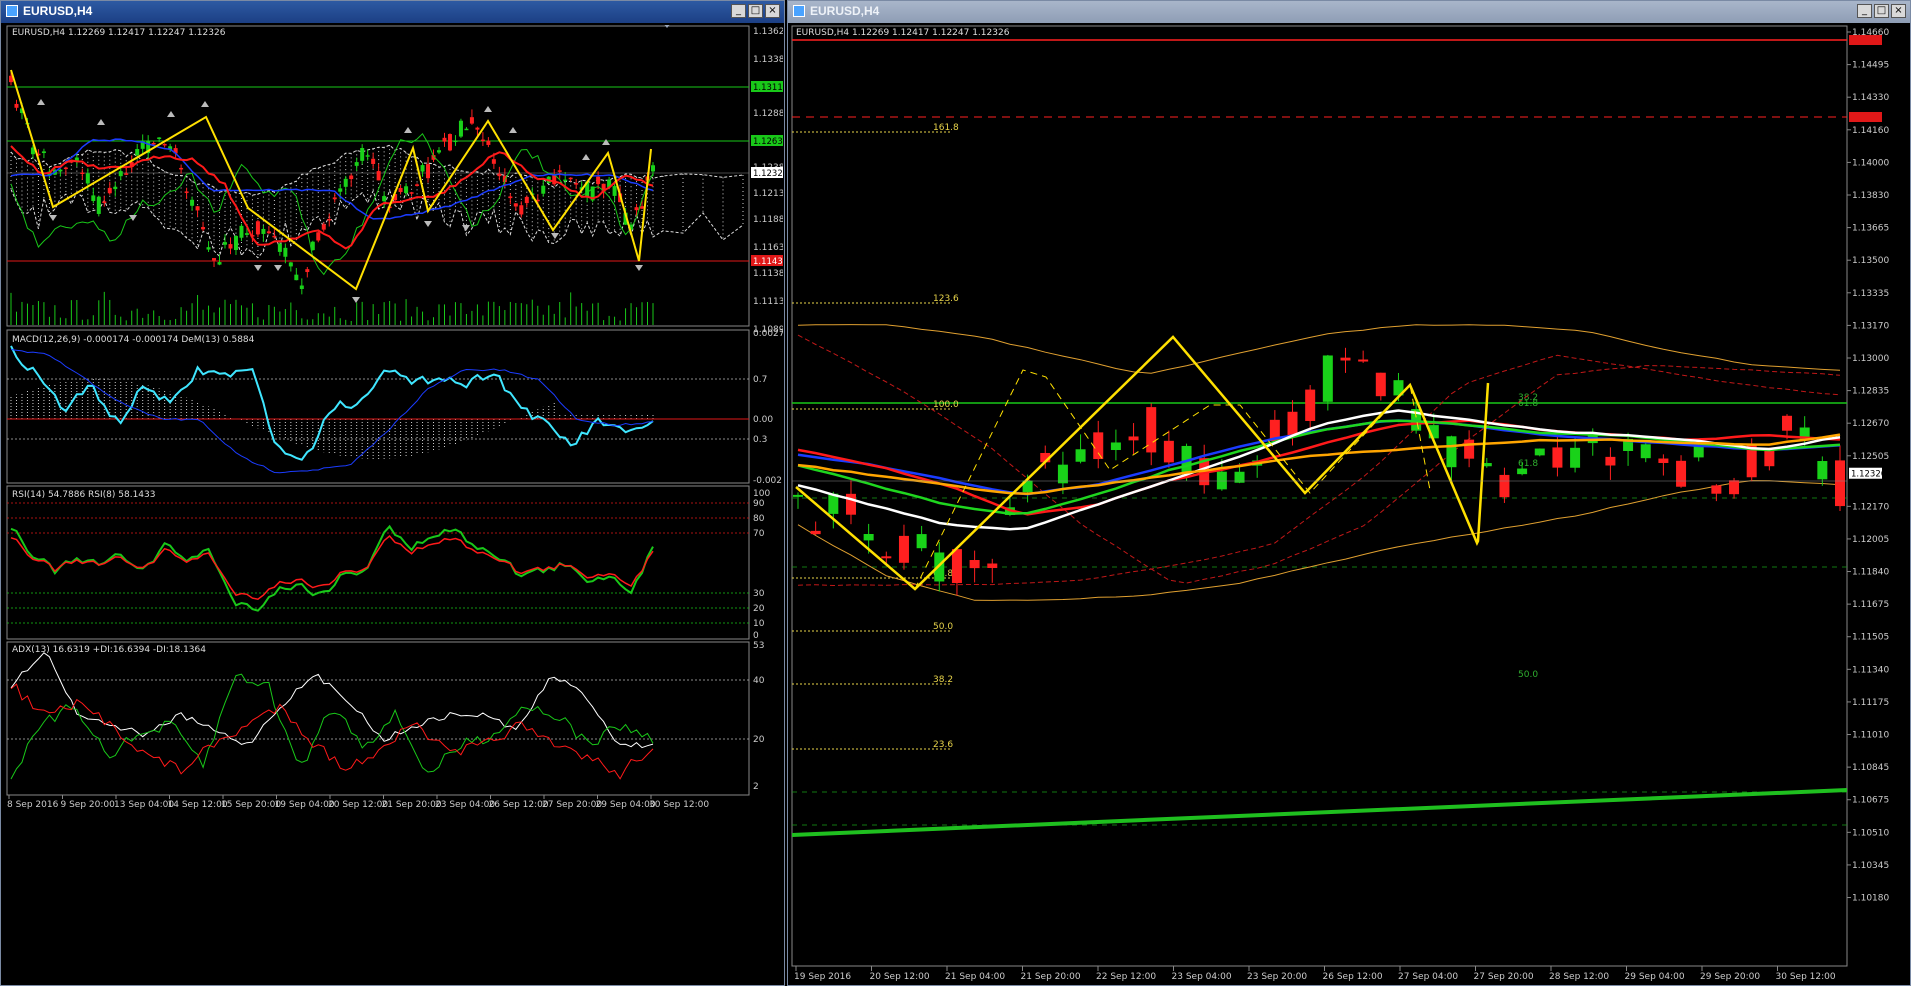  Describe the element at coordinates (1870, 131) in the screenshot. I see `price-tick: 1.14160` at that location.